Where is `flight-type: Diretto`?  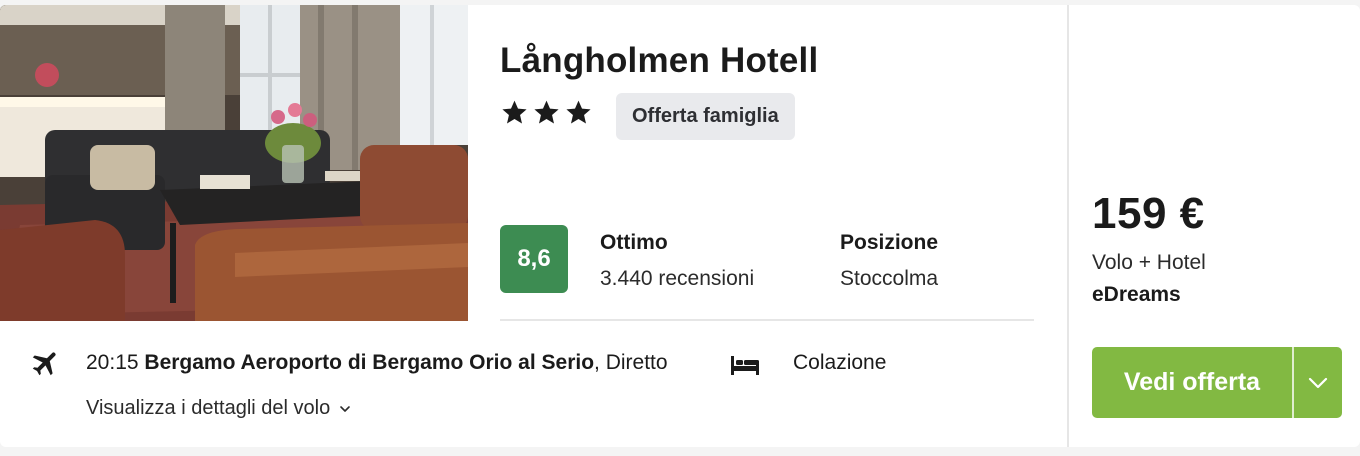
flight-type: Diretto is located at coordinates (636, 362).